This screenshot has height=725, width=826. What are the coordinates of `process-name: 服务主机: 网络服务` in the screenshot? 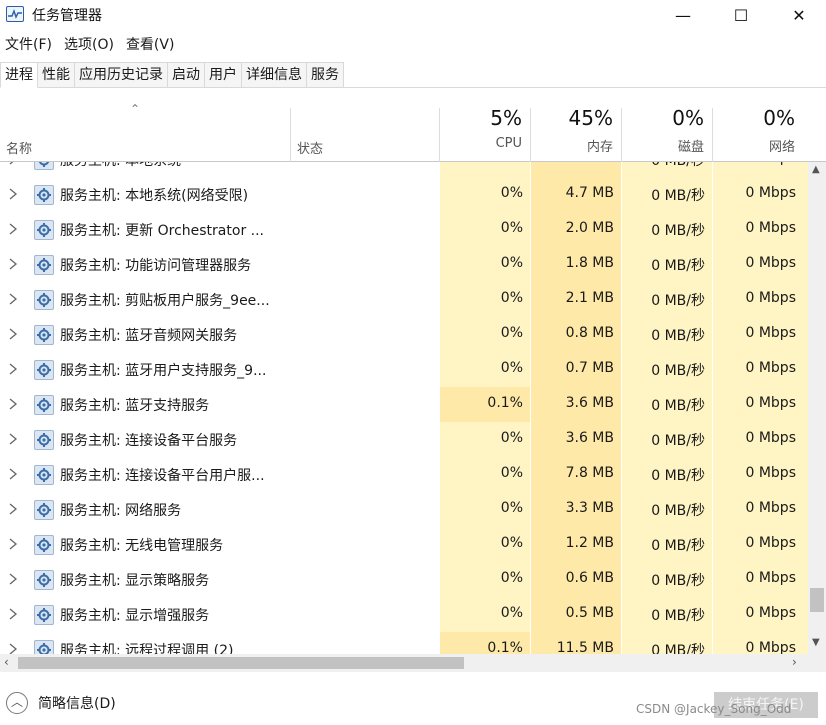 It's located at (121, 511).